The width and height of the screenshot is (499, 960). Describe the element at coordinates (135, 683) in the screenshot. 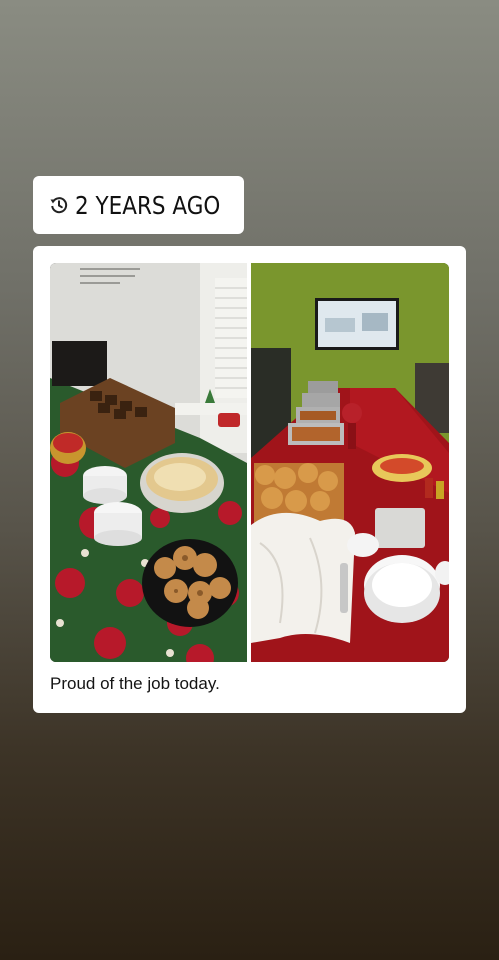

I see `post-caption: Proud of the job today.` at that location.